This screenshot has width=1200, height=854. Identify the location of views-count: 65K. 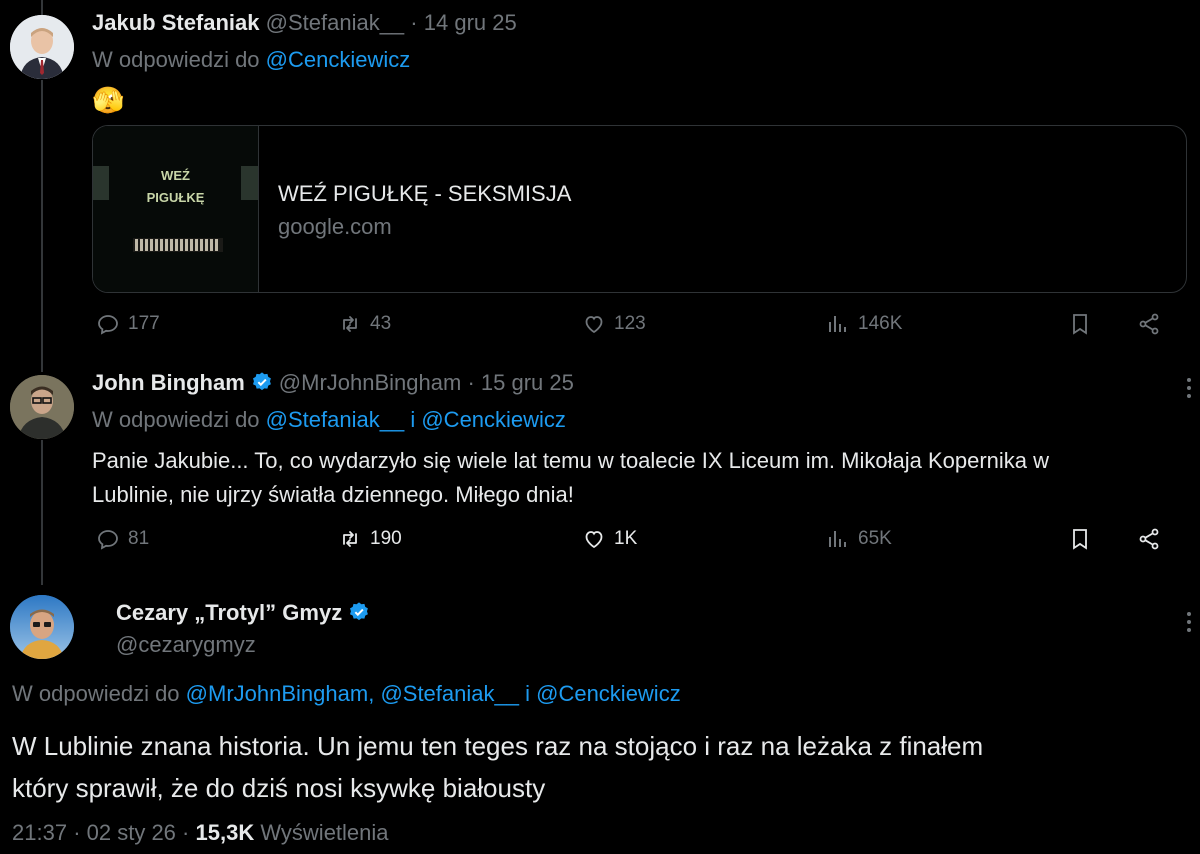
(875, 538).